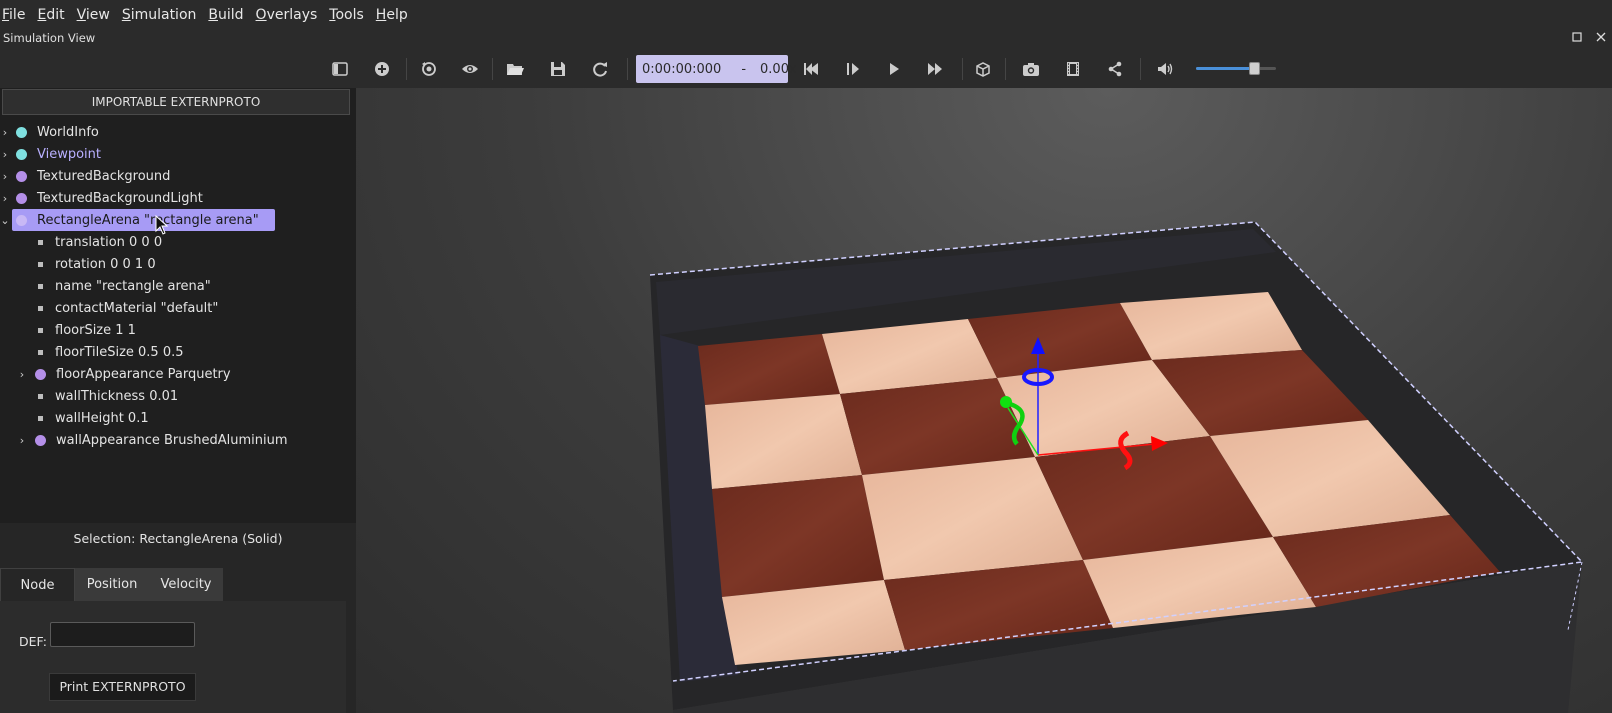  Describe the element at coordinates (1165, 69) in the screenshot. I see `volume-icon` at that location.